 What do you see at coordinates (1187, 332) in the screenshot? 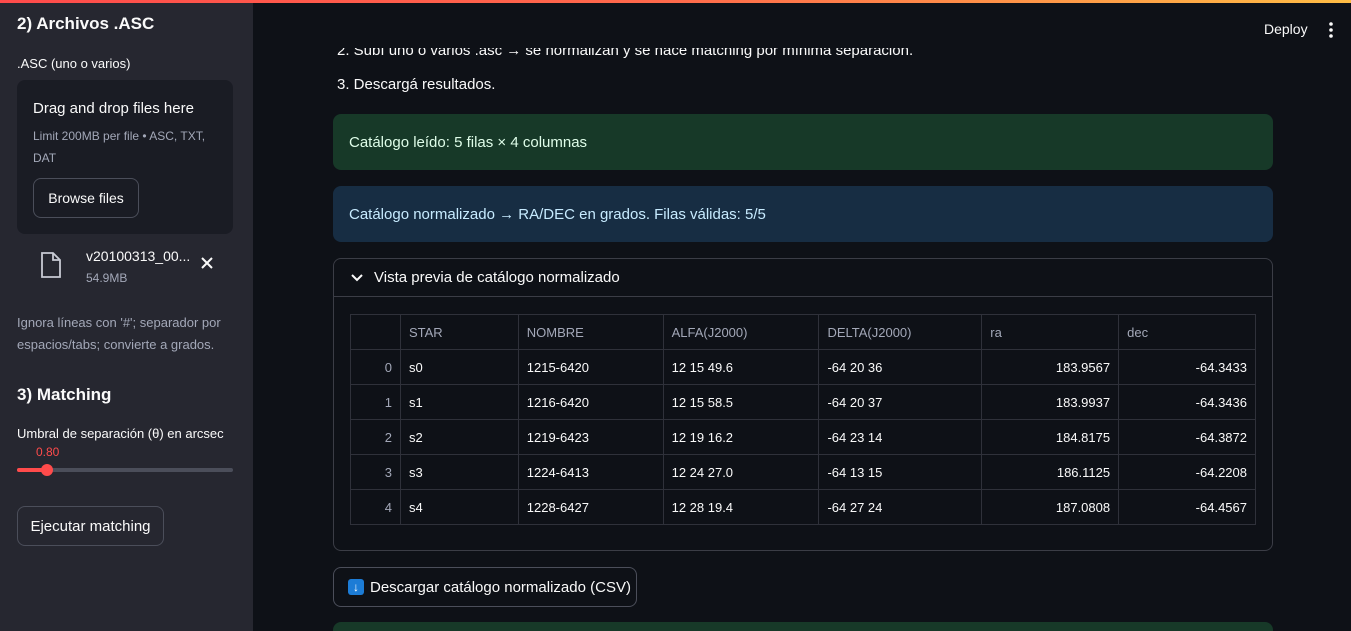
I see `column-header: dec` at bounding box center [1187, 332].